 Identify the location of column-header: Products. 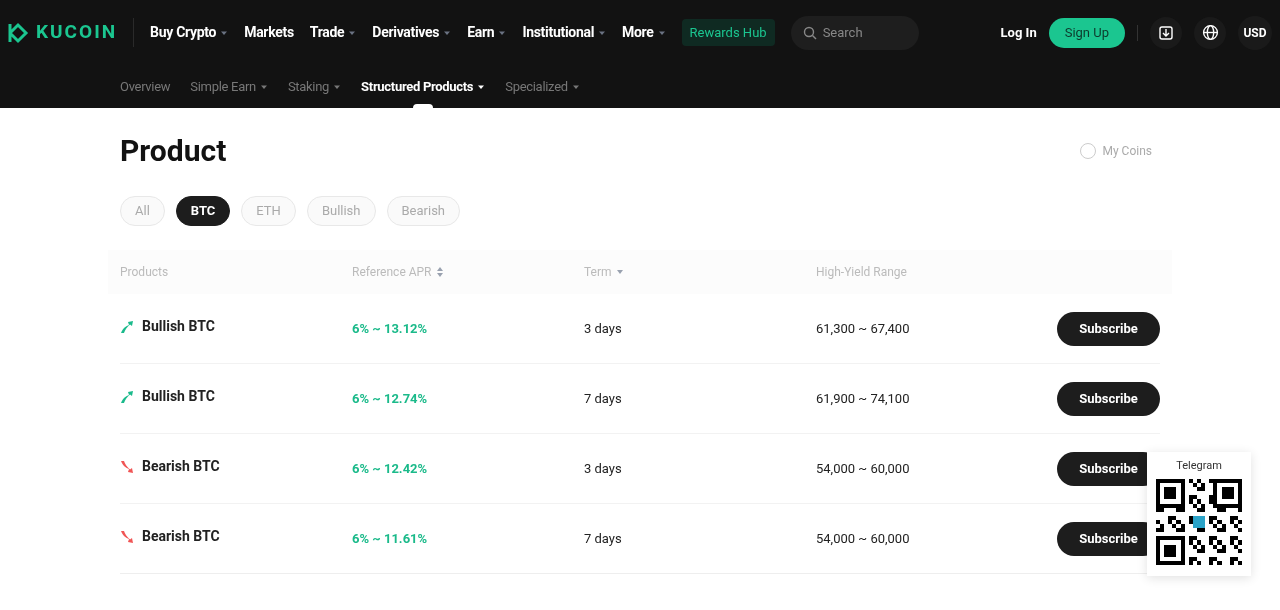
(144, 272).